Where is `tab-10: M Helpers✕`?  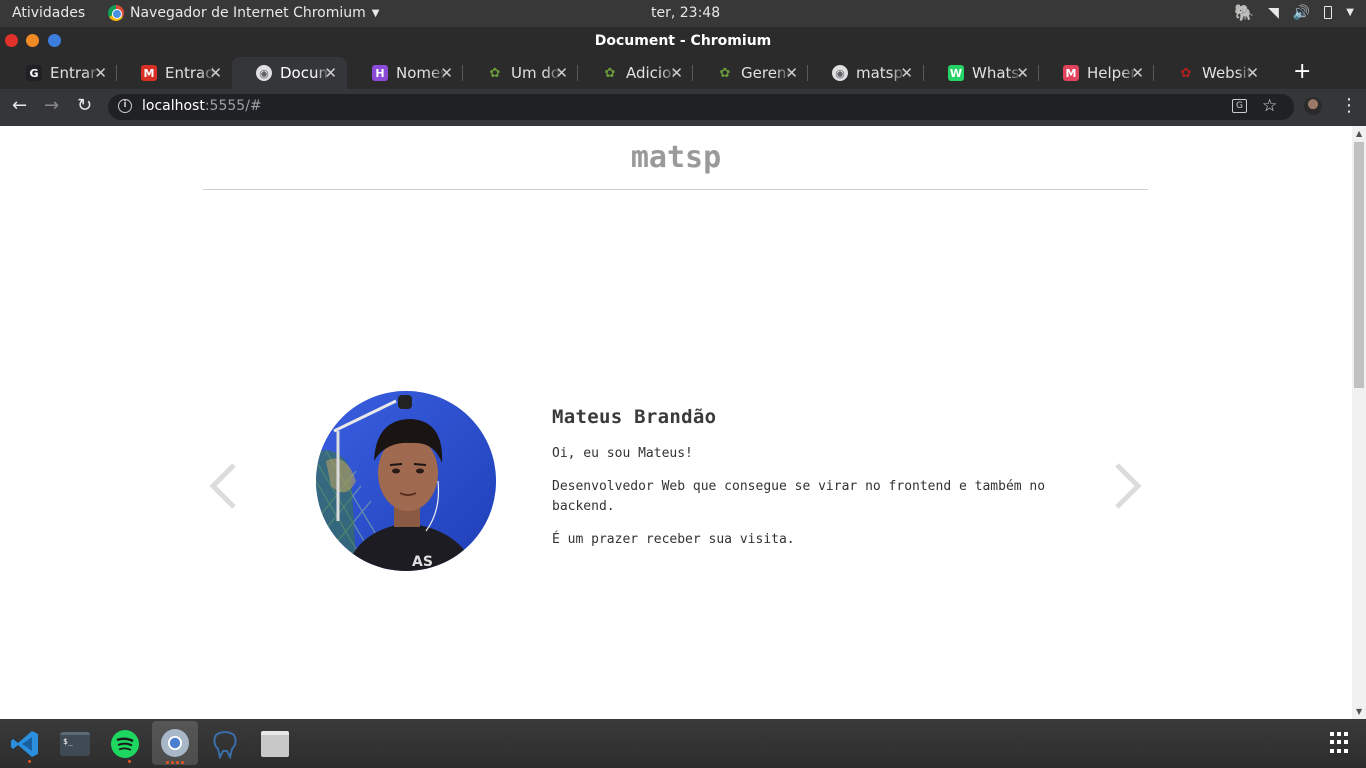 tab-10: M Helpers✕ is located at coordinates (1096, 73).